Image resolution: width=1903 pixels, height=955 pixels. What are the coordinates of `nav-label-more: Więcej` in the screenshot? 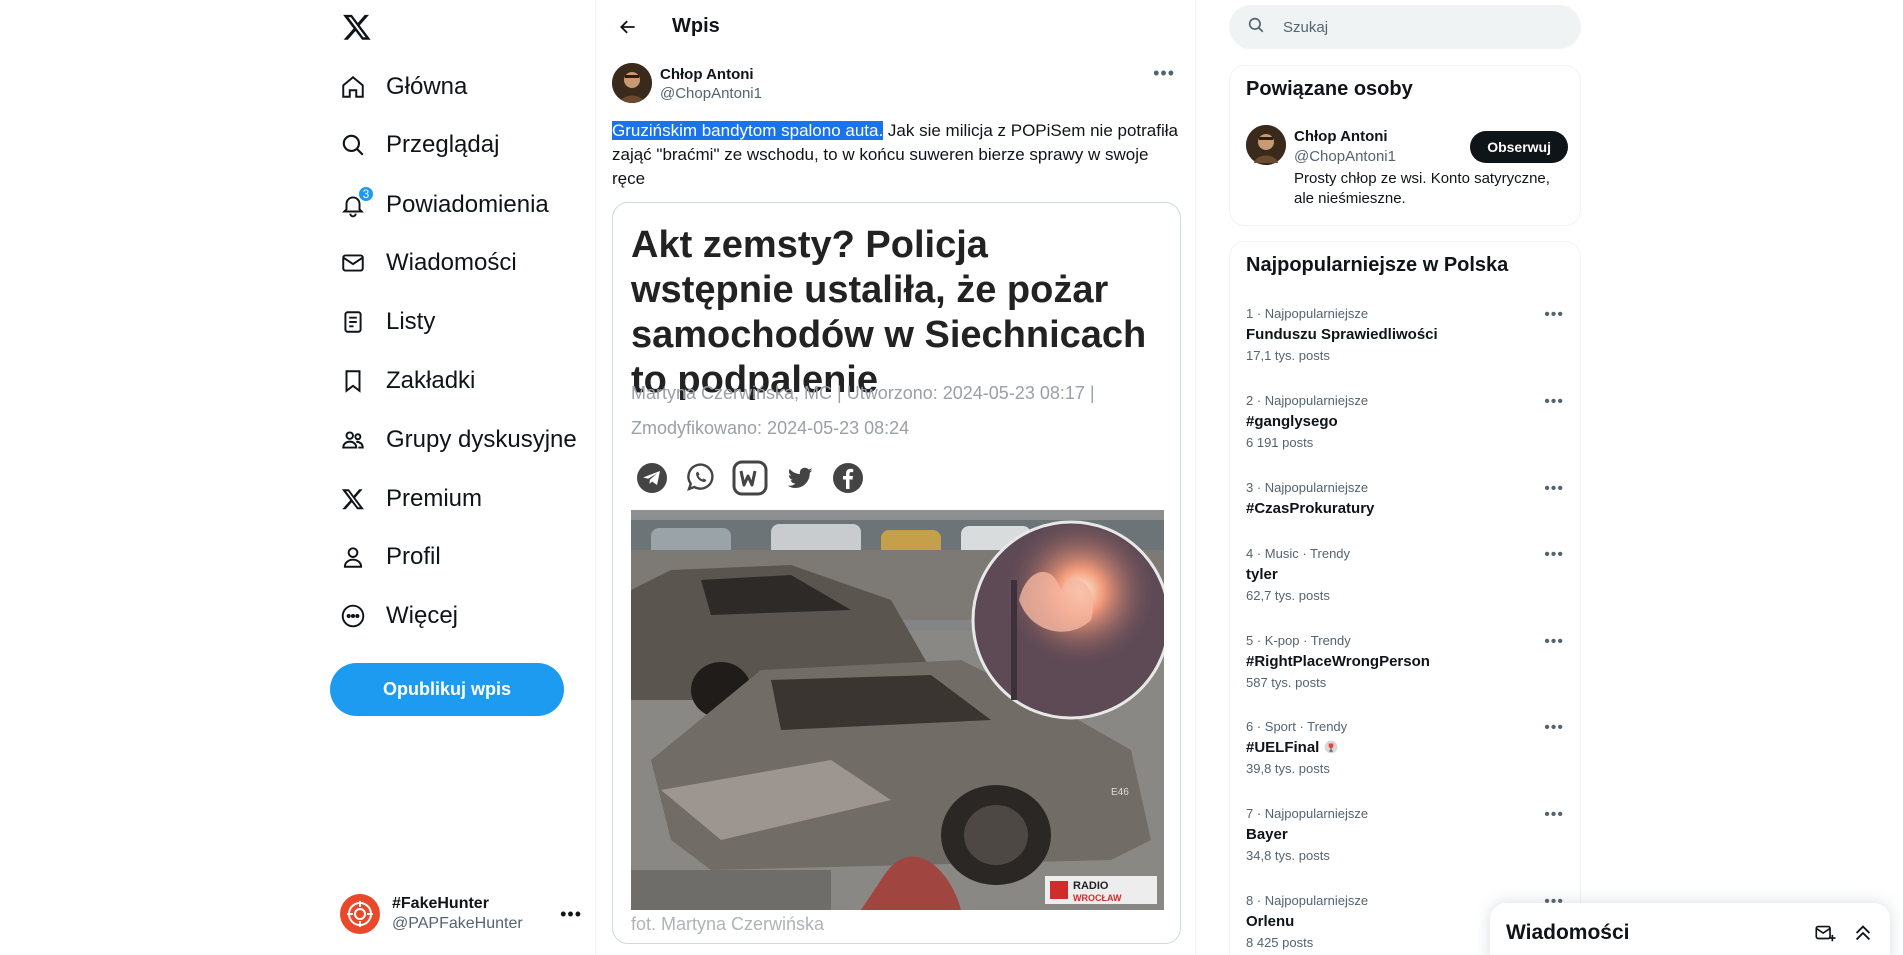 It's located at (422, 615).